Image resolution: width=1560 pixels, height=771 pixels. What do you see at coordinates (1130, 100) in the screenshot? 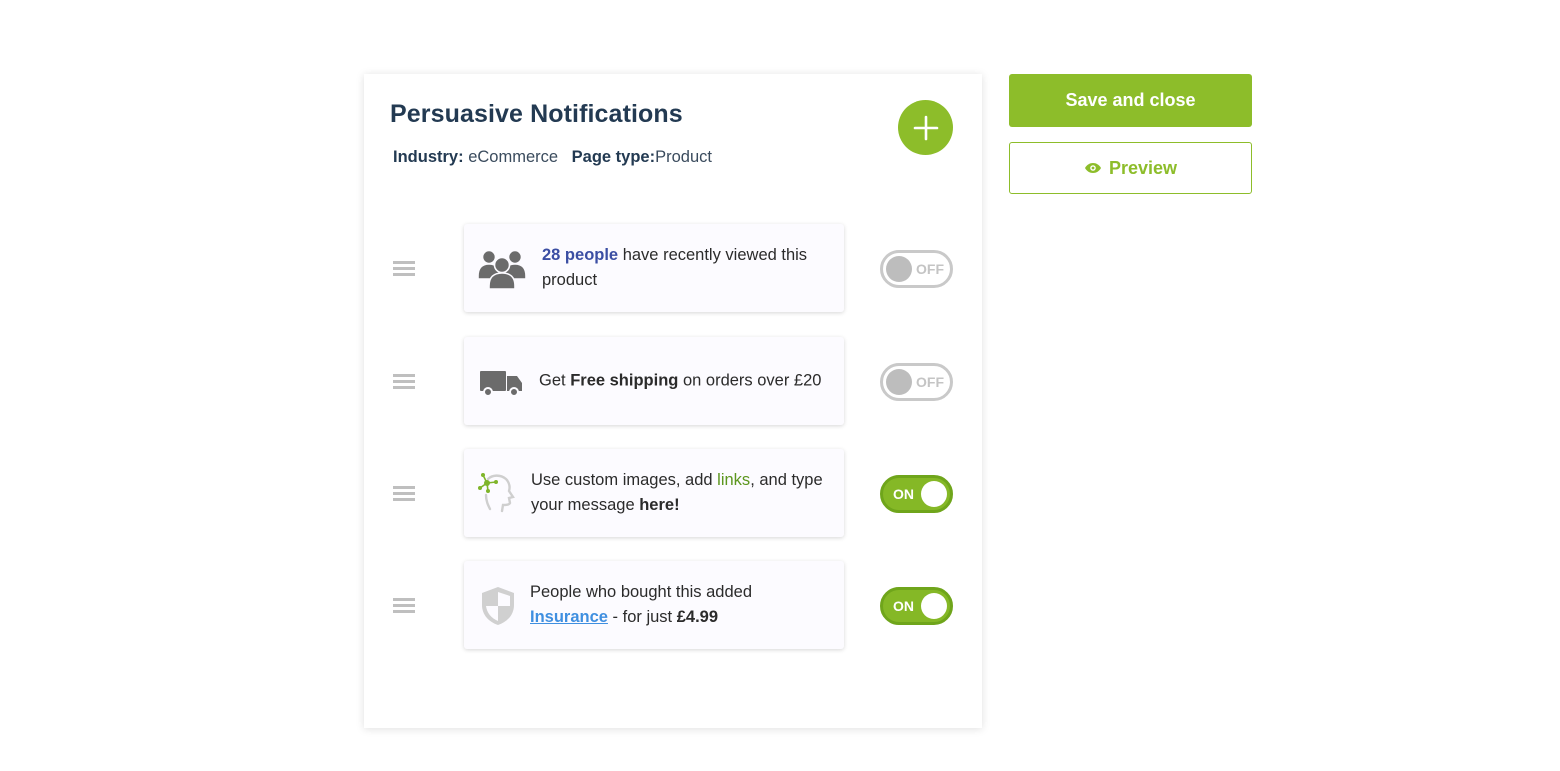
I see `save-and-close-button: Save and close` at bounding box center [1130, 100].